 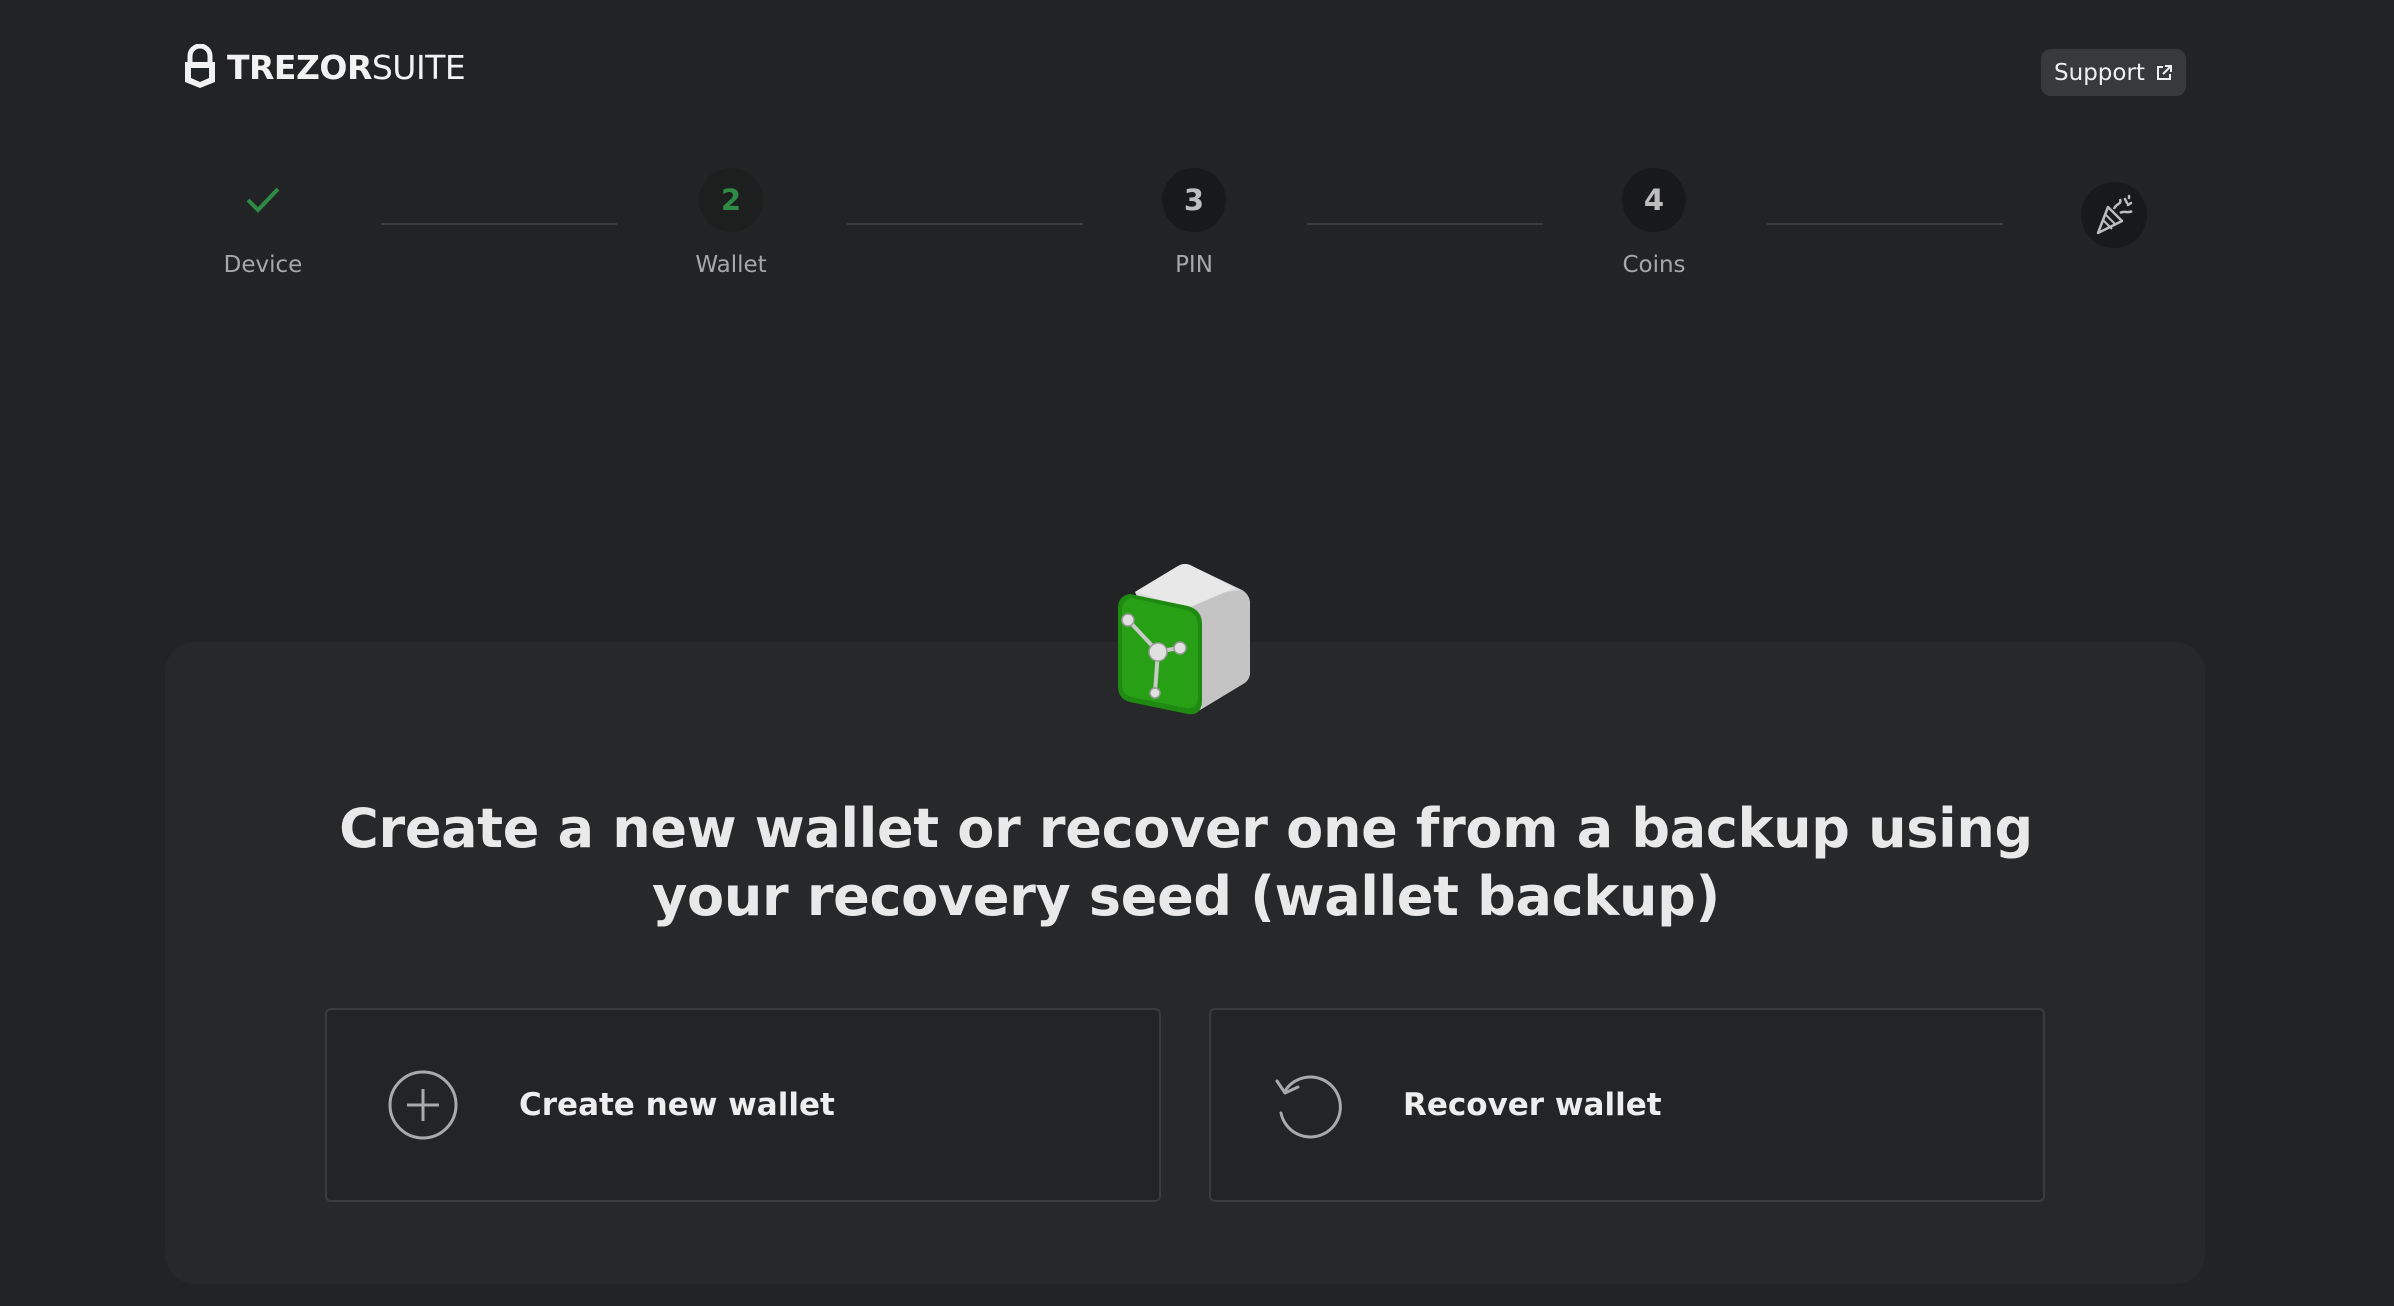 I want to click on step-device-indicator, so click(x=263, y=200).